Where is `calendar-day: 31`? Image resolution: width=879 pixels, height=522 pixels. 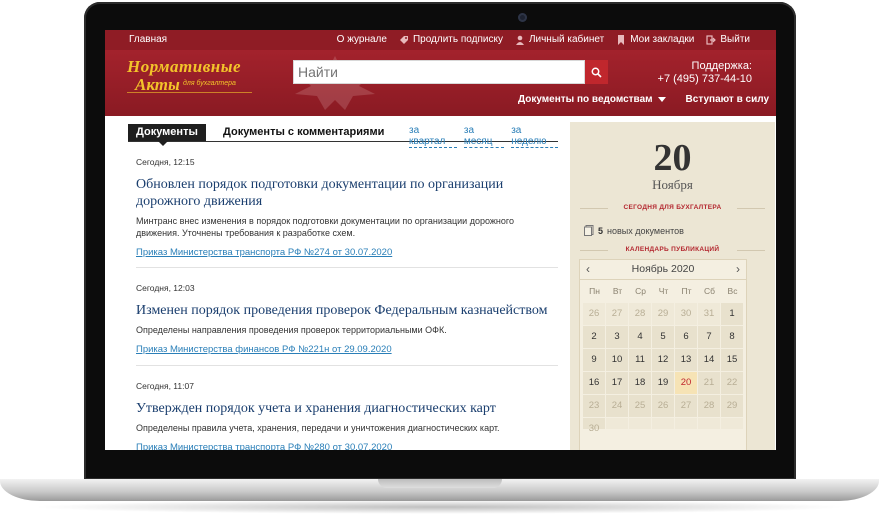 calendar-day: 31 is located at coordinates (709, 314).